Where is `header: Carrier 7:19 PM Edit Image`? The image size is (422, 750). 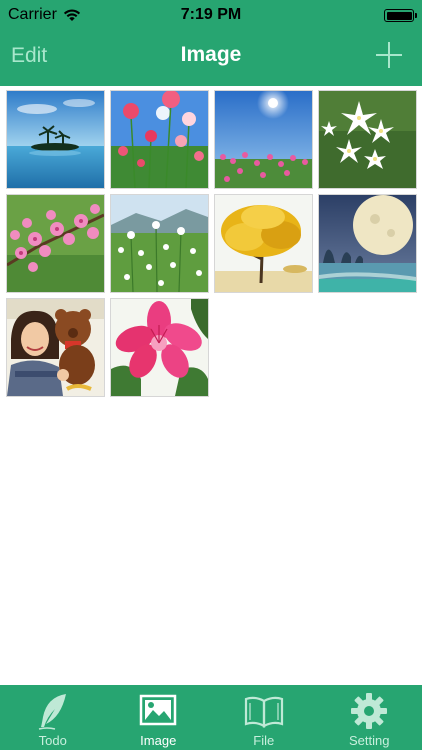 header: Carrier 7:19 PM Edit Image is located at coordinates (211, 43).